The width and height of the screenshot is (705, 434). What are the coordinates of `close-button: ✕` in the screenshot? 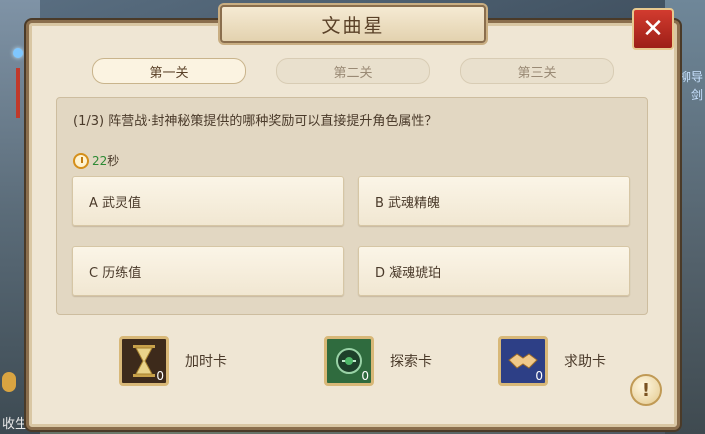 It's located at (653, 29).